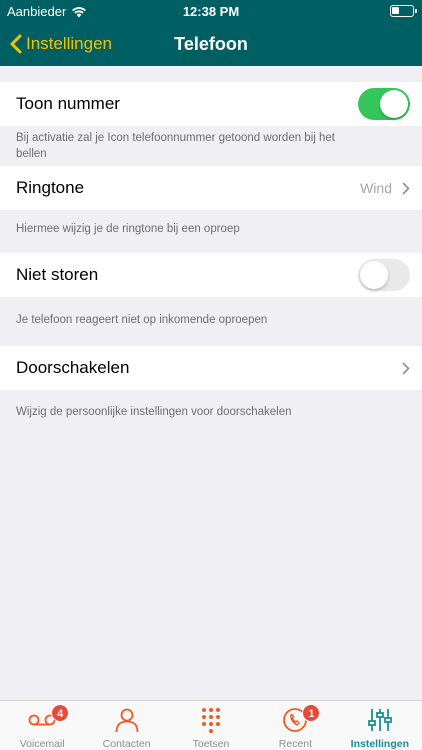  What do you see at coordinates (73, 367) in the screenshot?
I see `setting-label: Doorschakelen` at bounding box center [73, 367].